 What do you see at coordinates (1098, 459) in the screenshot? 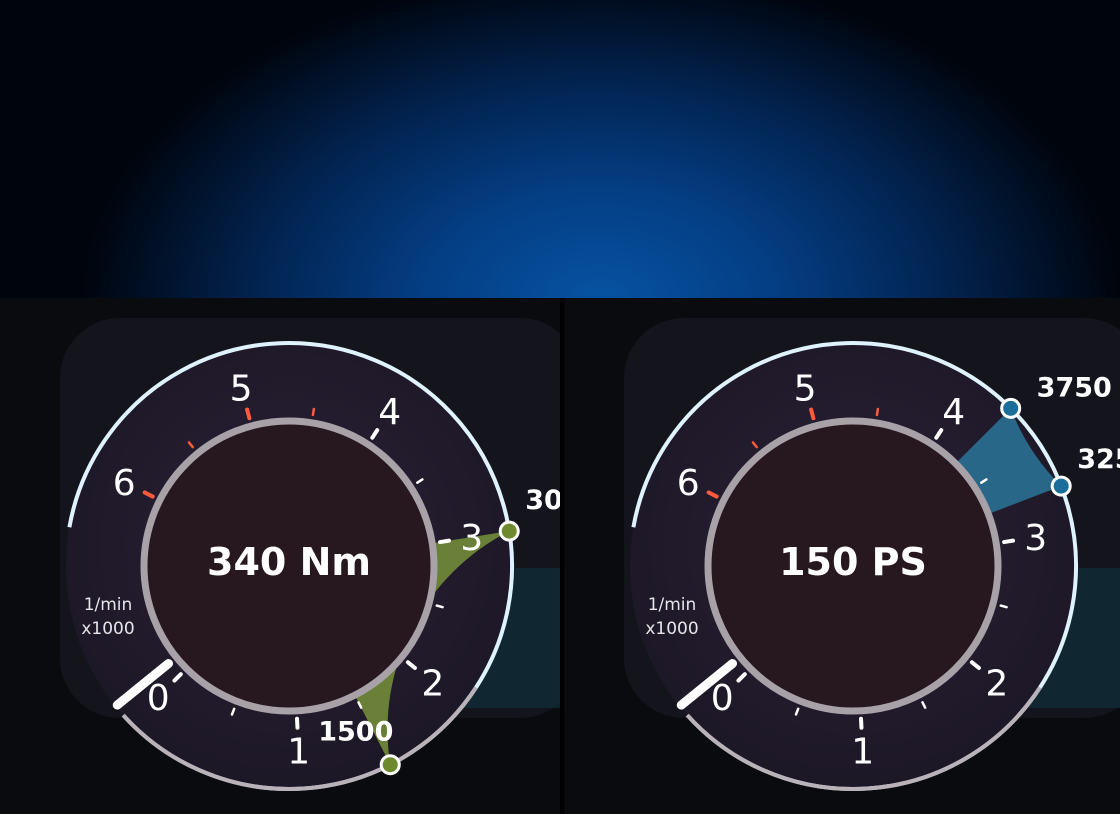
I see `band-label-3250: 3250` at bounding box center [1098, 459].